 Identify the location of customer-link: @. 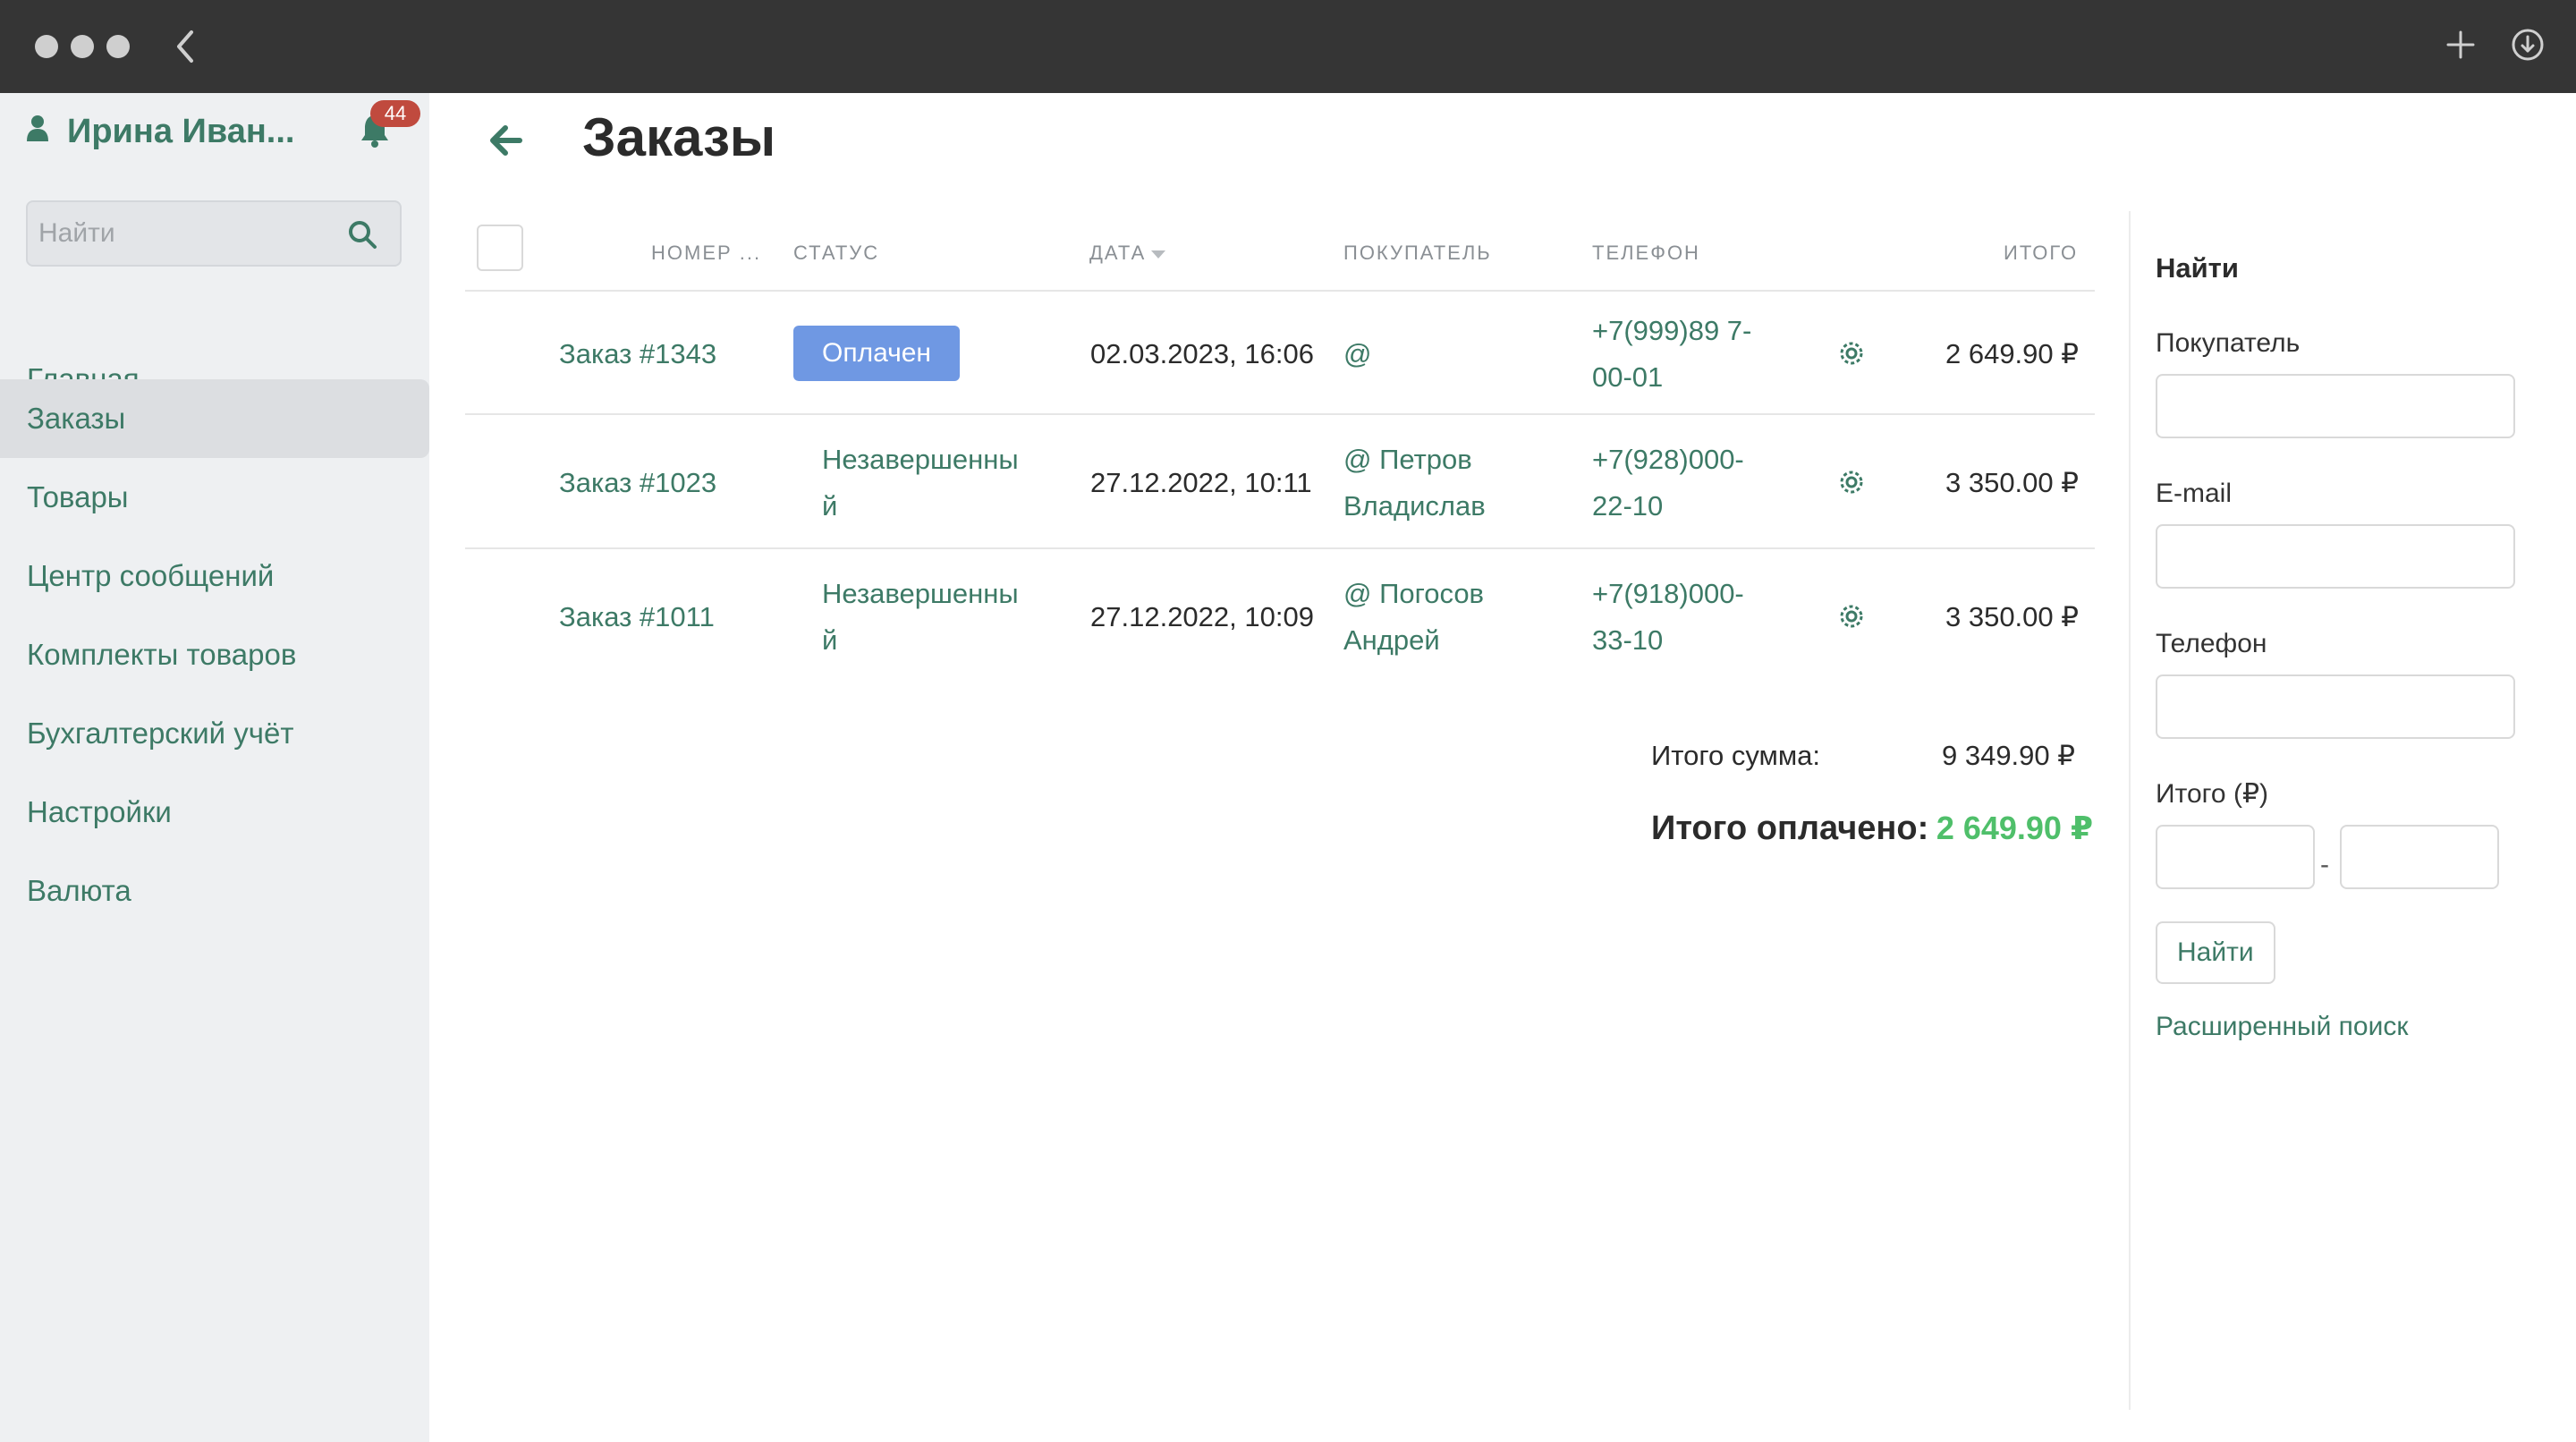
(1357, 354).